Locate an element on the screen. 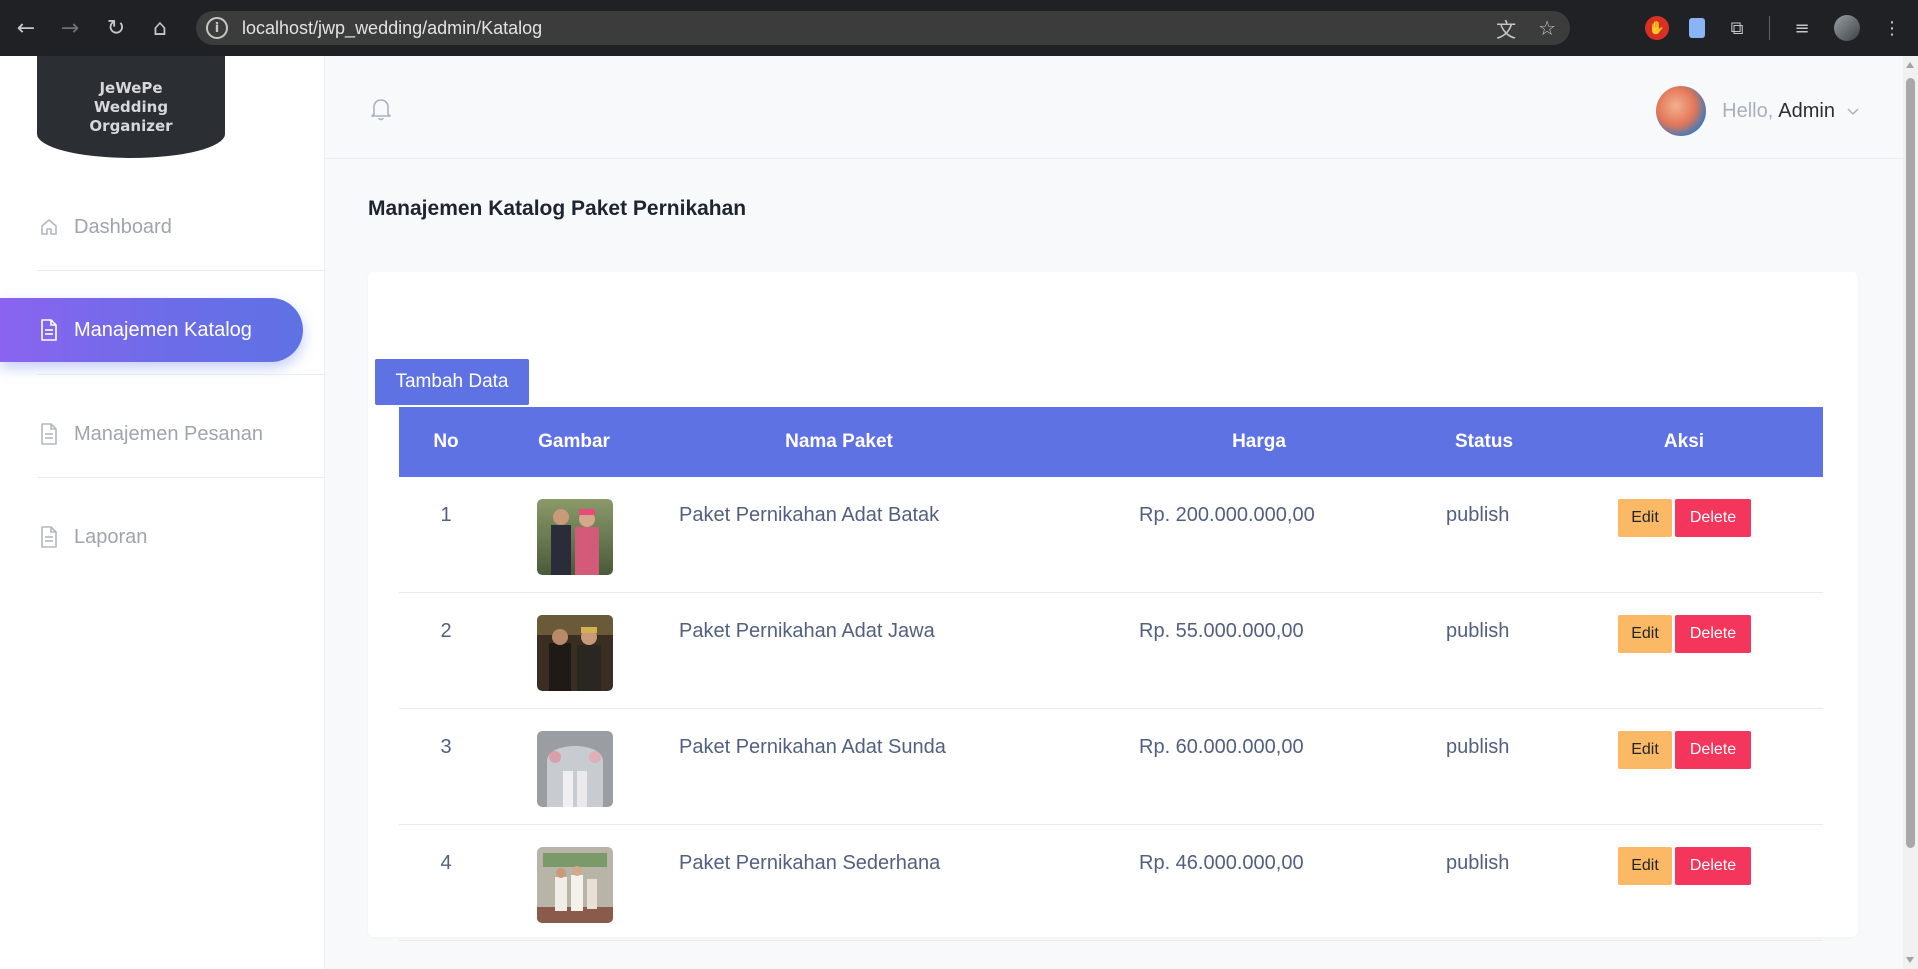  row-number: 1 is located at coordinates (446, 515).